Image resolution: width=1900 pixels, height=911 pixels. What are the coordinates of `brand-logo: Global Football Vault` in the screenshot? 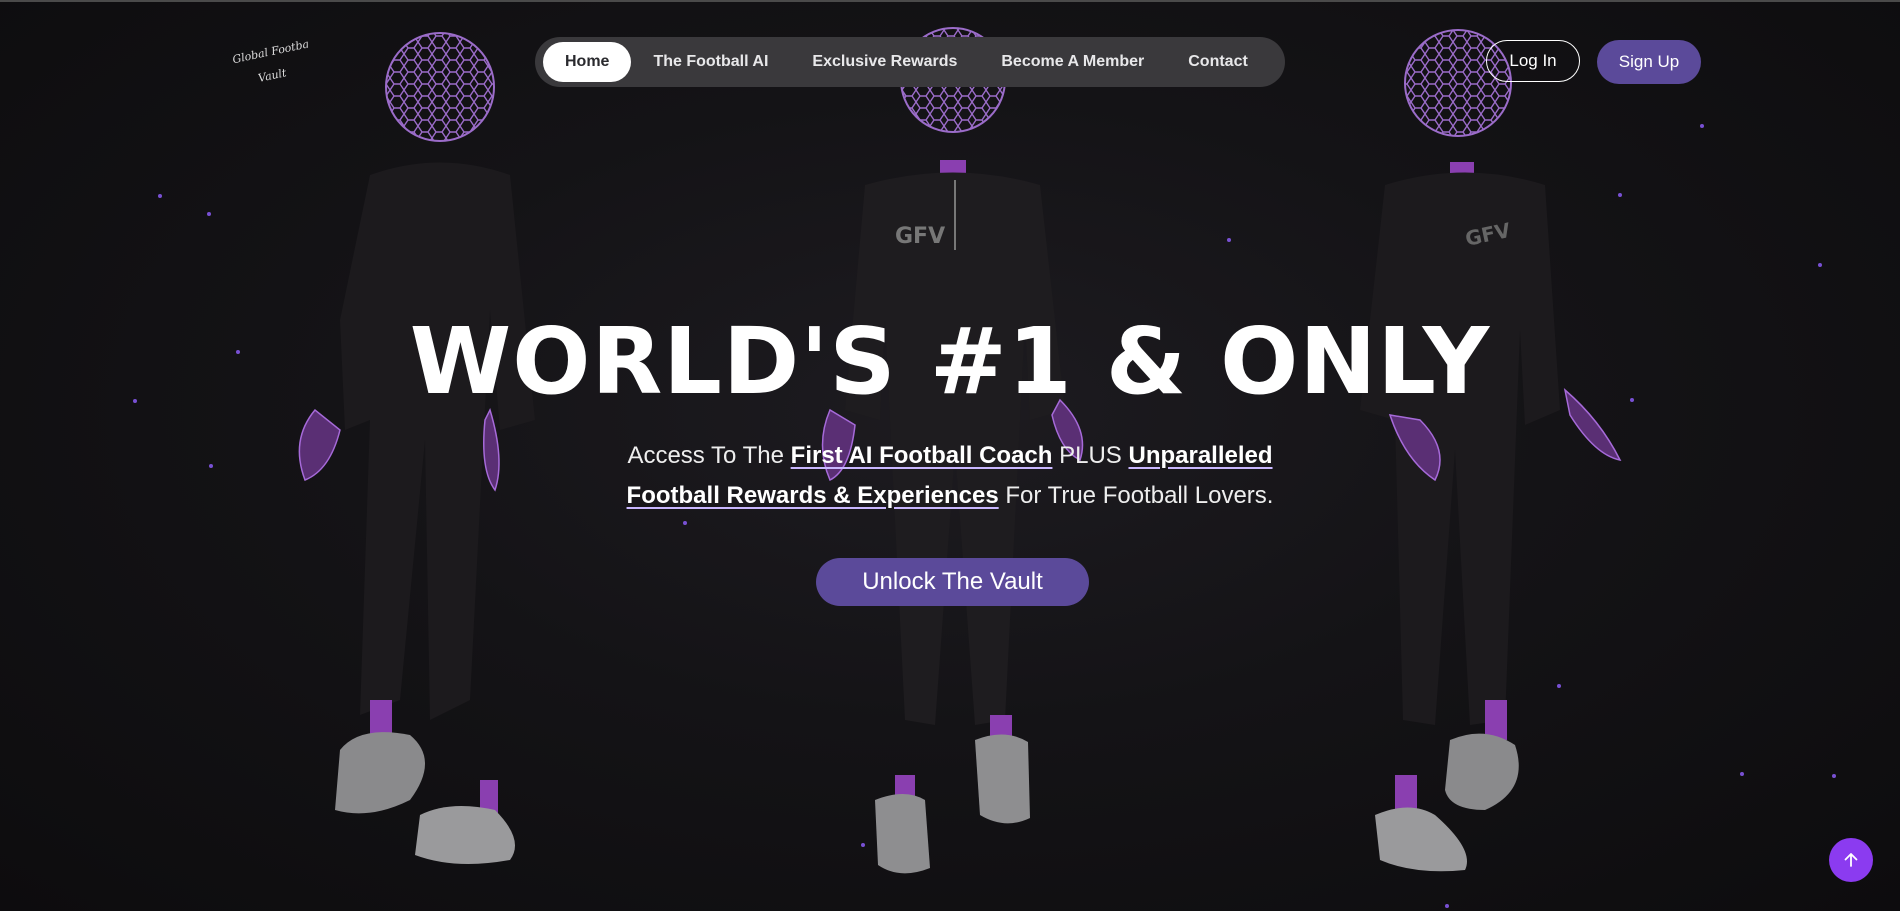 It's located at (272, 62).